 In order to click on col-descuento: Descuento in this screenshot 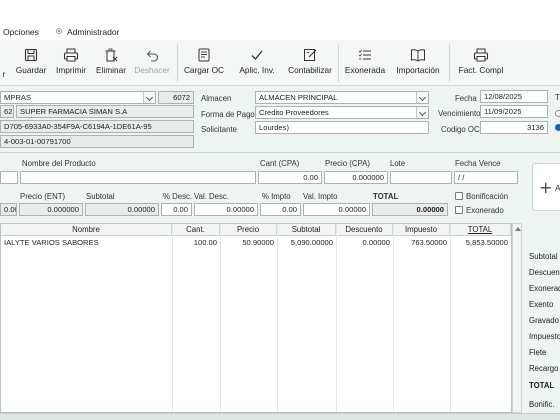, I will do `click(364, 230)`.